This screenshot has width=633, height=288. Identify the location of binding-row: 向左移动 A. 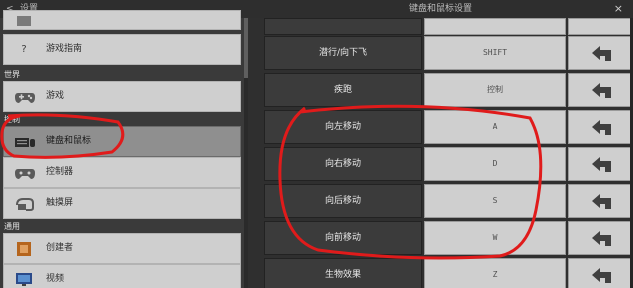
(448, 127).